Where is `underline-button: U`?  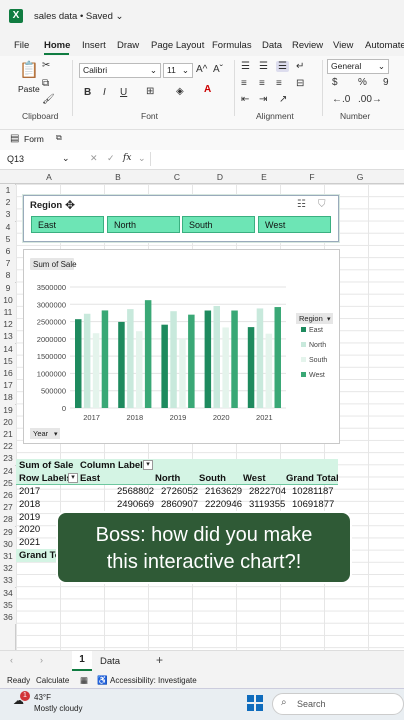
underline-button: U is located at coordinates (123, 92).